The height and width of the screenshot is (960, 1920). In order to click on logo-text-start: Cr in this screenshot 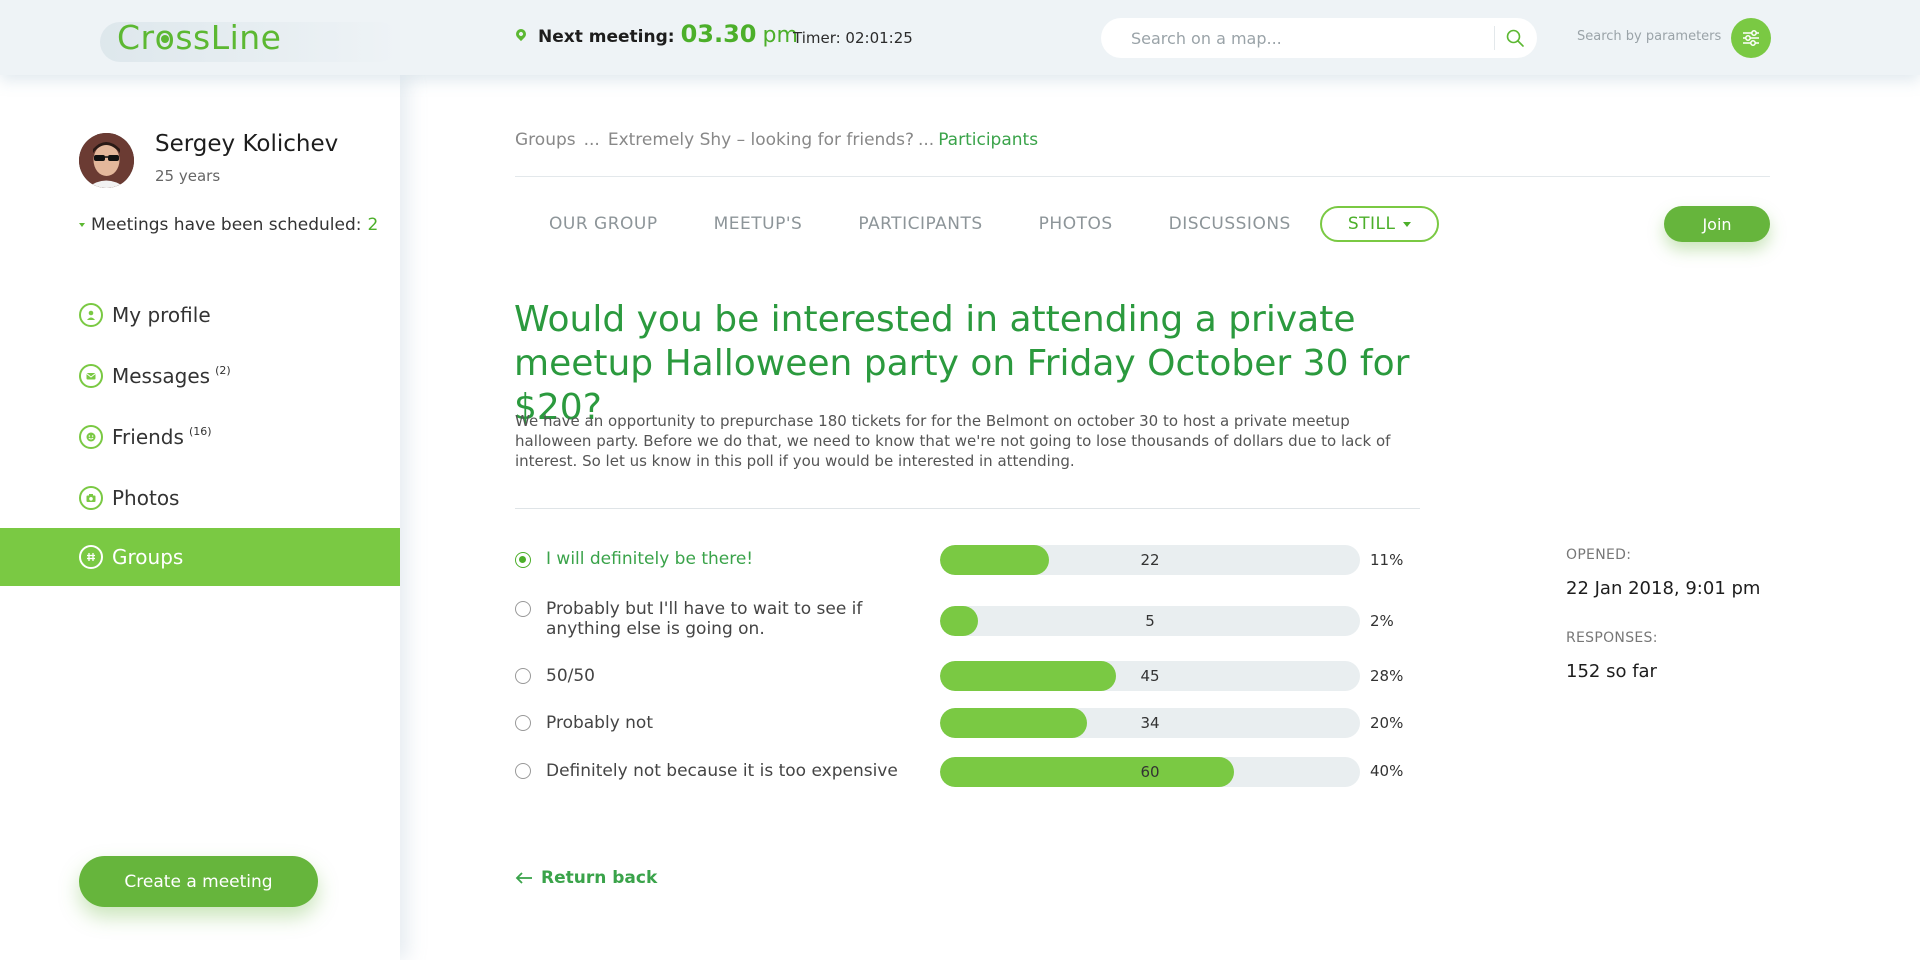, I will do `click(136, 37)`.